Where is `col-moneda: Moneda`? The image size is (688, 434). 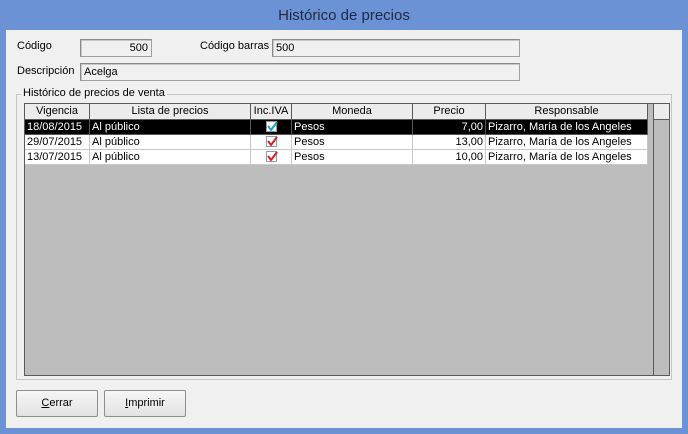
col-moneda: Moneda is located at coordinates (352, 112).